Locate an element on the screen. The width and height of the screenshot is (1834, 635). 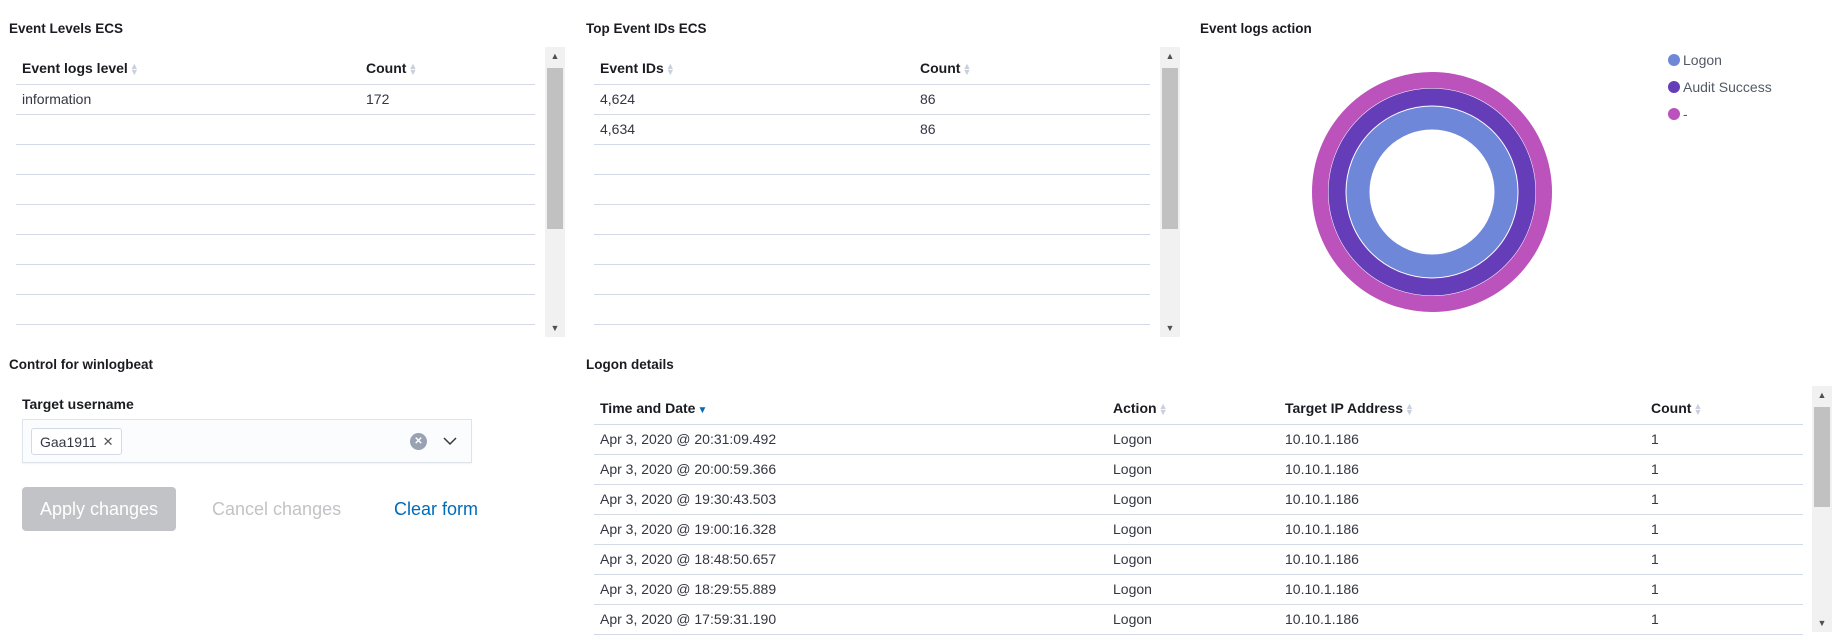
time-and-date-cell: Apr 3, 2020 @ 18:29:55.889 is located at coordinates (850, 589).